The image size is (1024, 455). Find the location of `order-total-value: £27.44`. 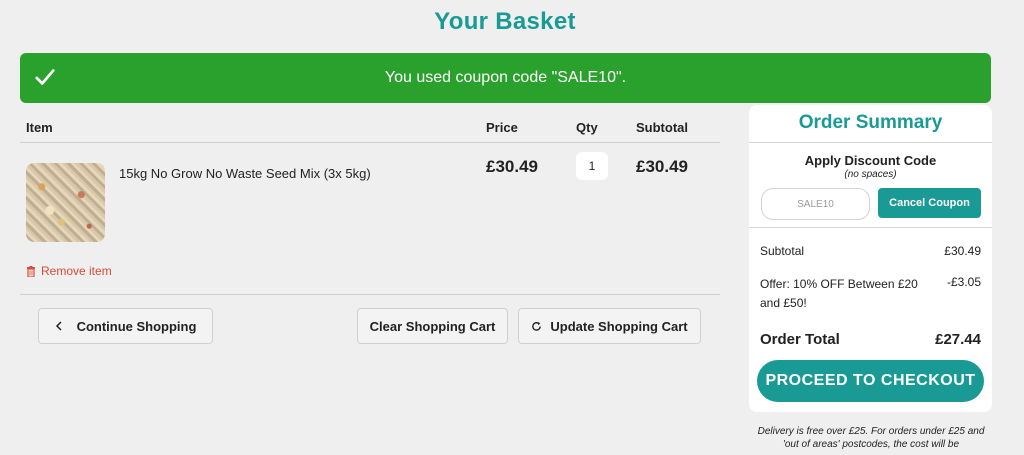

order-total-value: £27.44 is located at coordinates (958, 339).